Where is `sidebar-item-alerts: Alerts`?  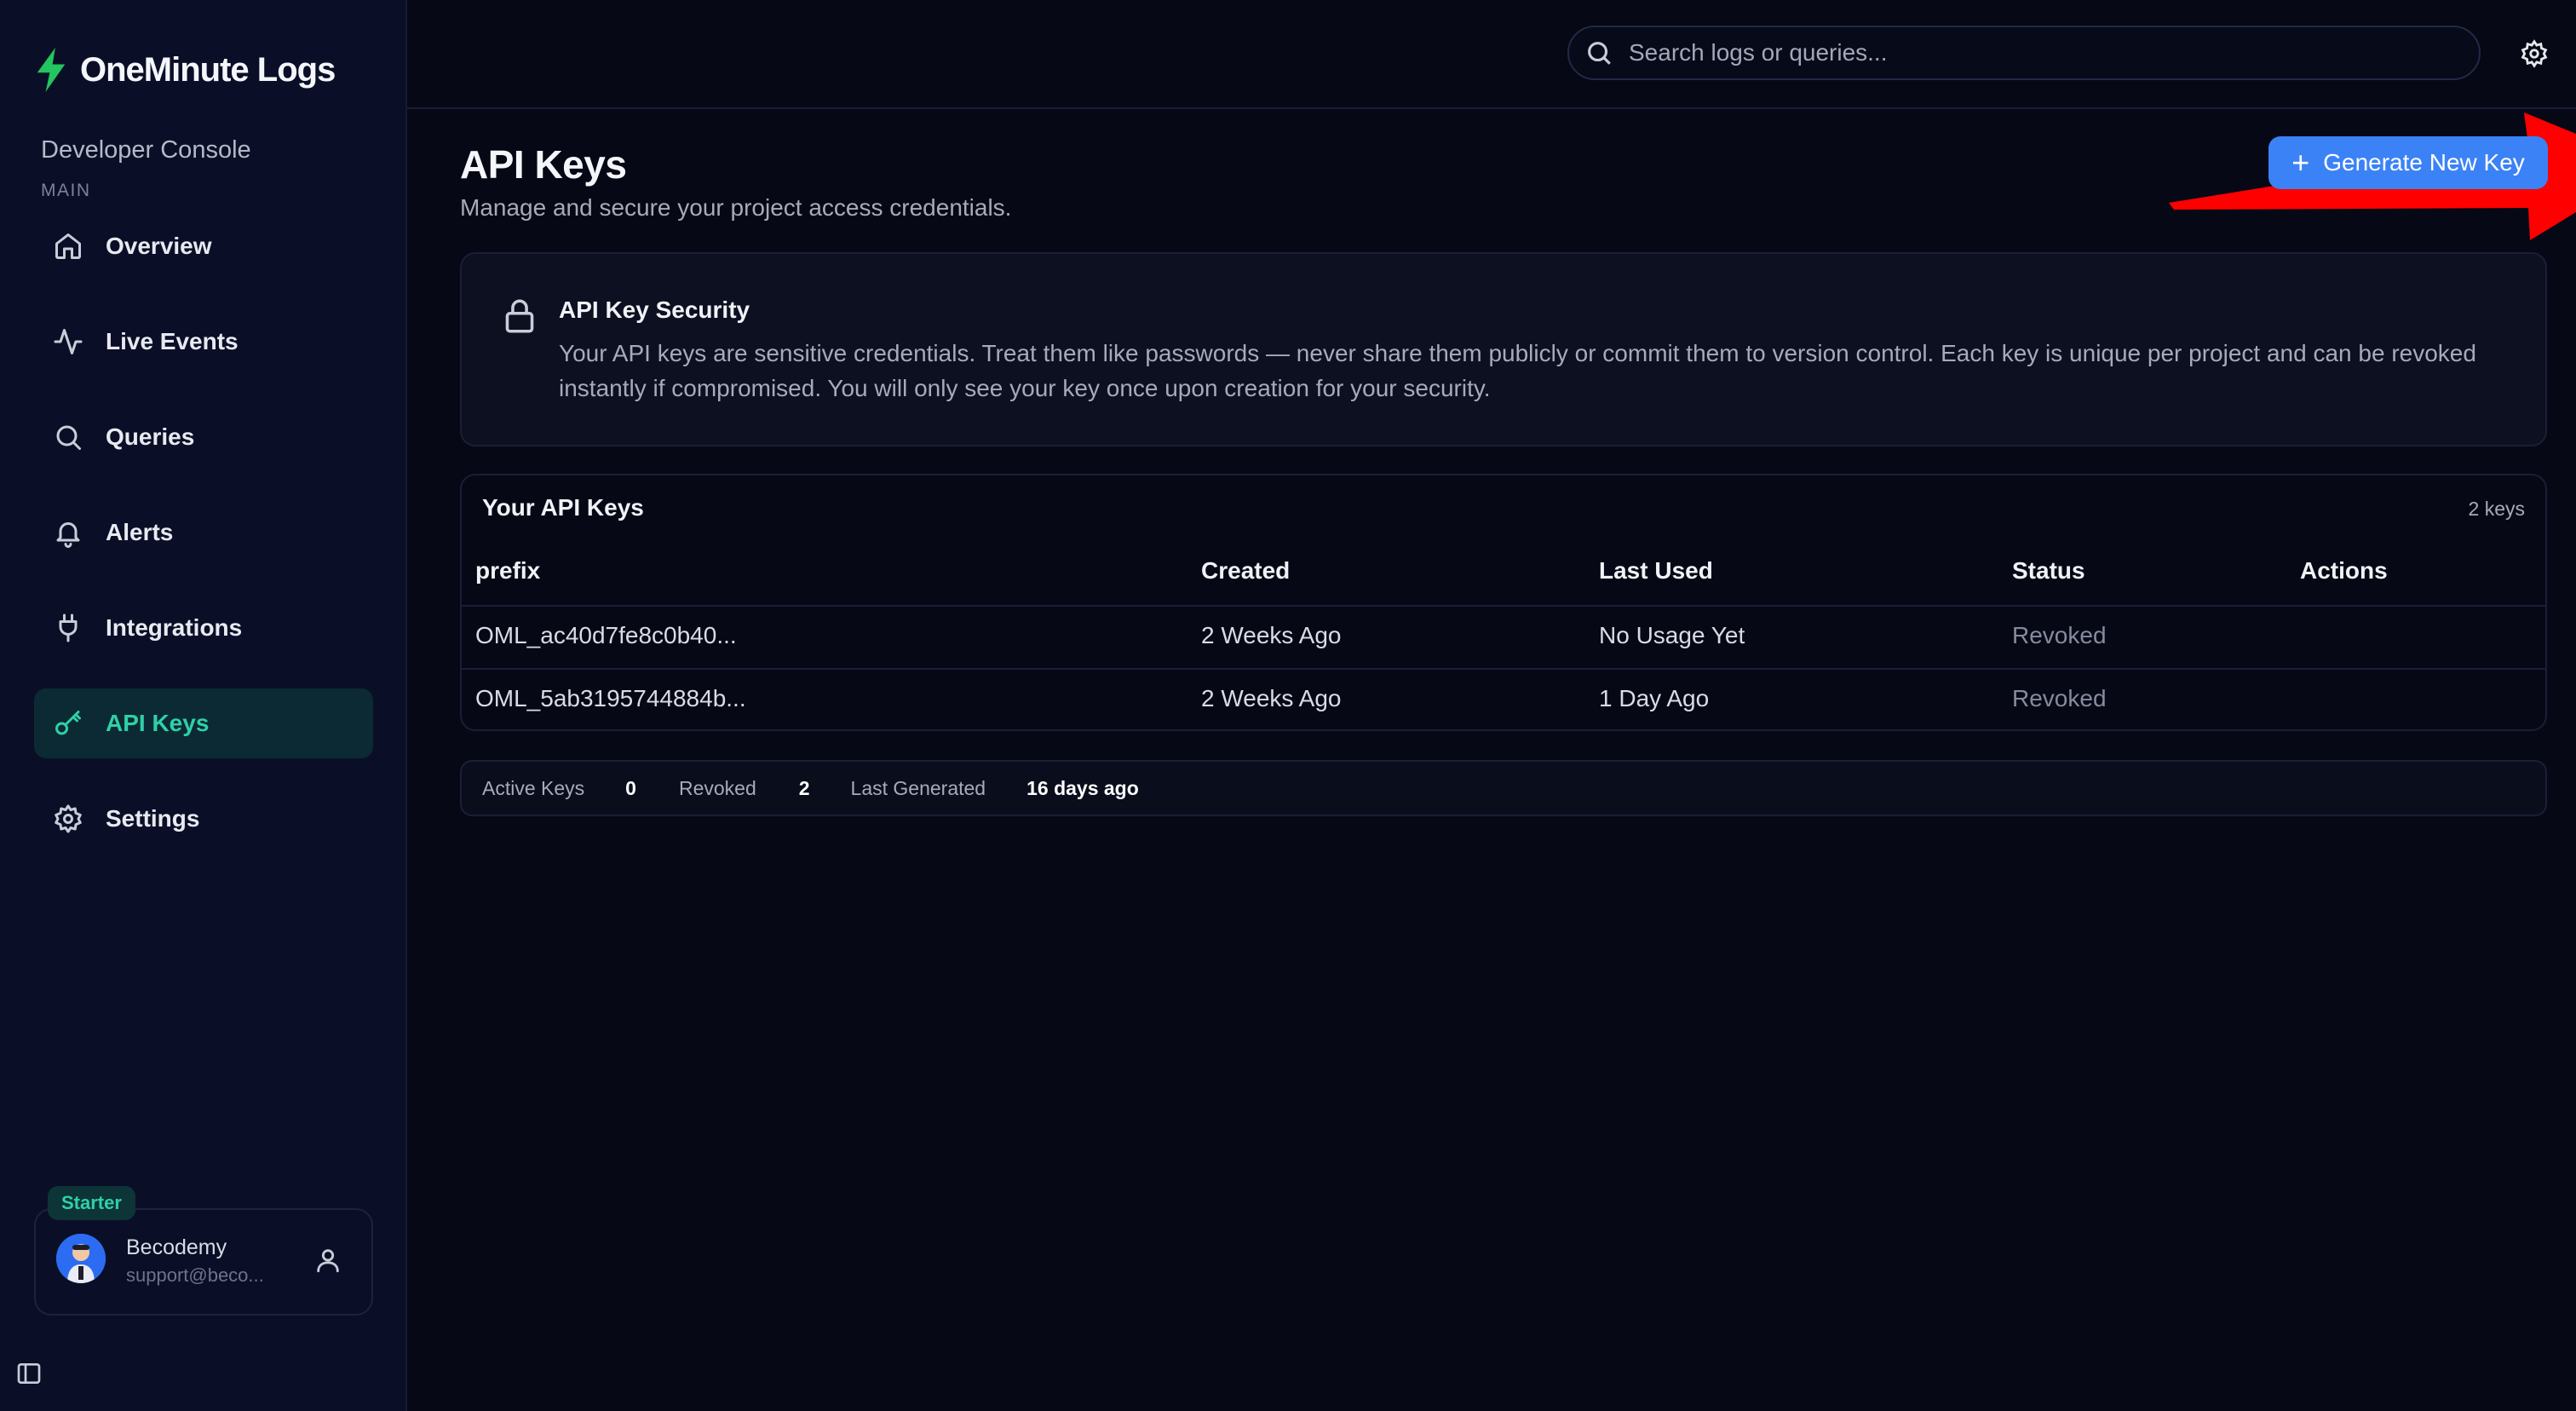 sidebar-item-alerts: Alerts is located at coordinates (204, 532).